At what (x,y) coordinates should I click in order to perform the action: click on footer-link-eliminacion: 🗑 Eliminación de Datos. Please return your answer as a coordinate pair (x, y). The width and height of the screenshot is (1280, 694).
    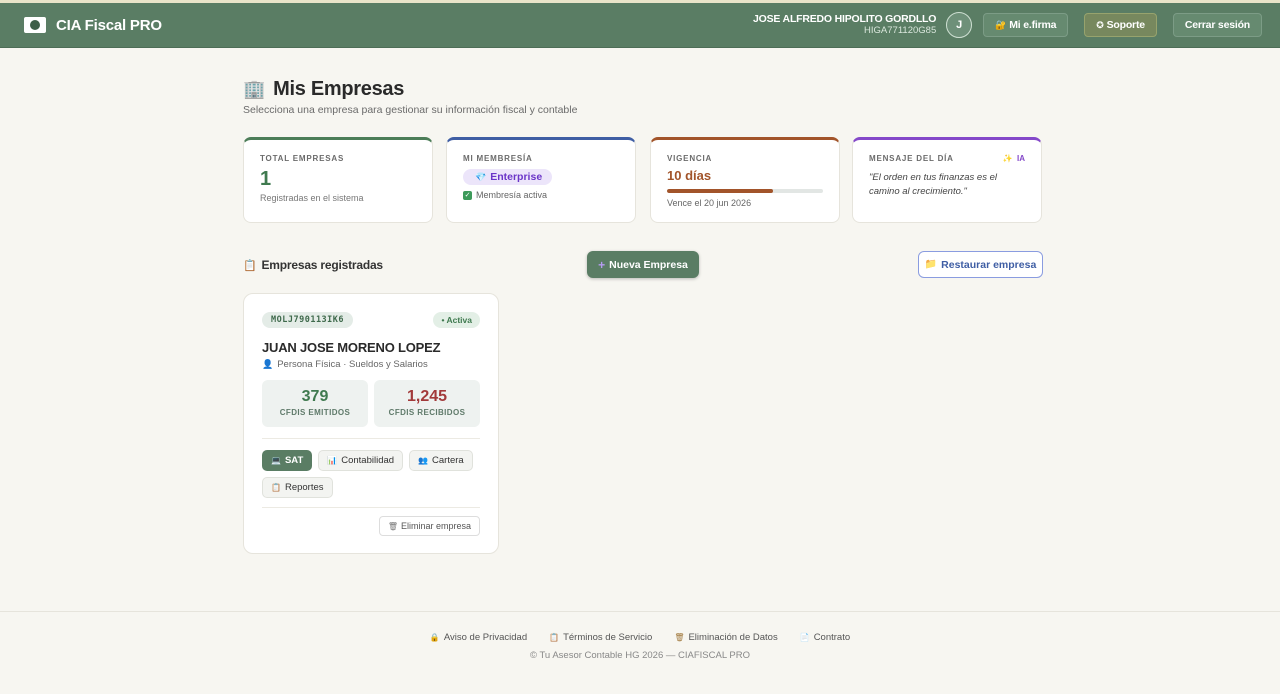
    Looking at the image, I should click on (725, 637).